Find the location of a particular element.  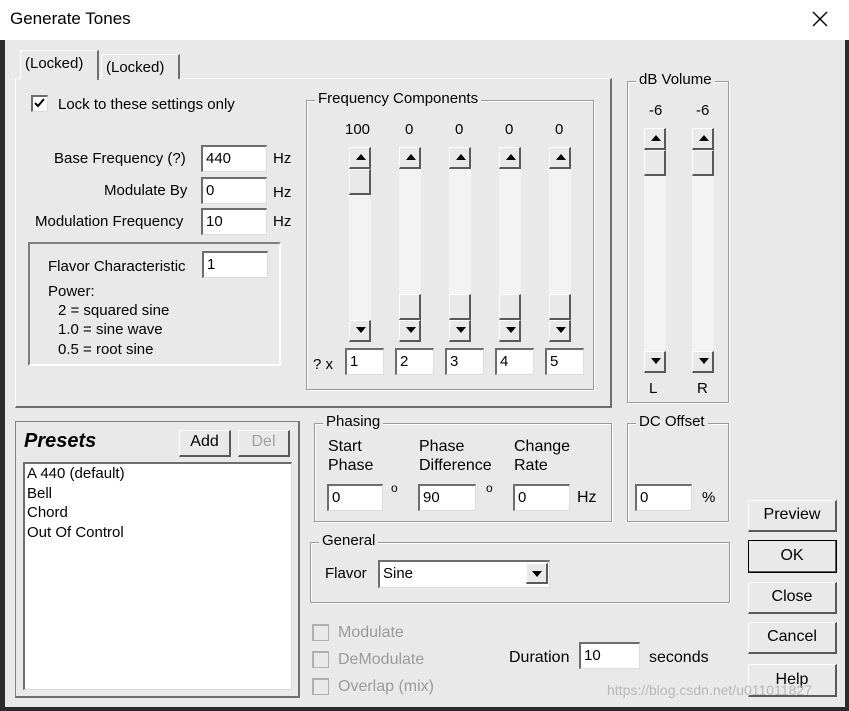

base-frequency-input: 440 is located at coordinates (234, 158).